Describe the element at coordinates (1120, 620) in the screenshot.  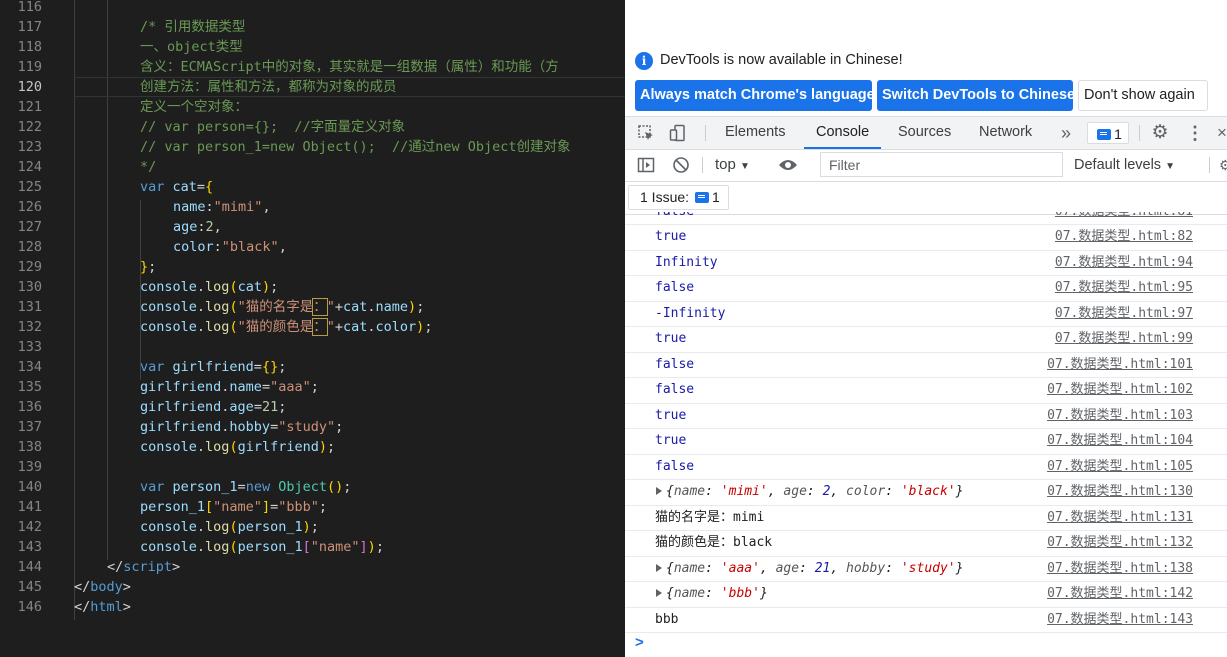
I see `source-link: 07.数据类型.html:143` at that location.